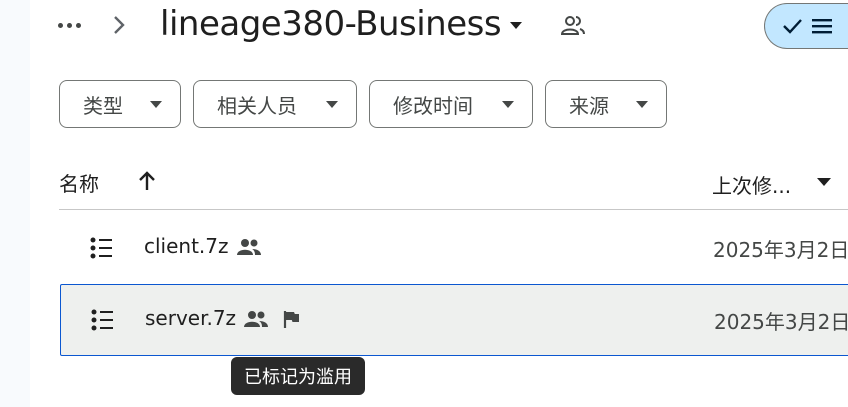 The height and width of the screenshot is (407, 848). I want to click on file-name: client.7z, so click(186, 246).